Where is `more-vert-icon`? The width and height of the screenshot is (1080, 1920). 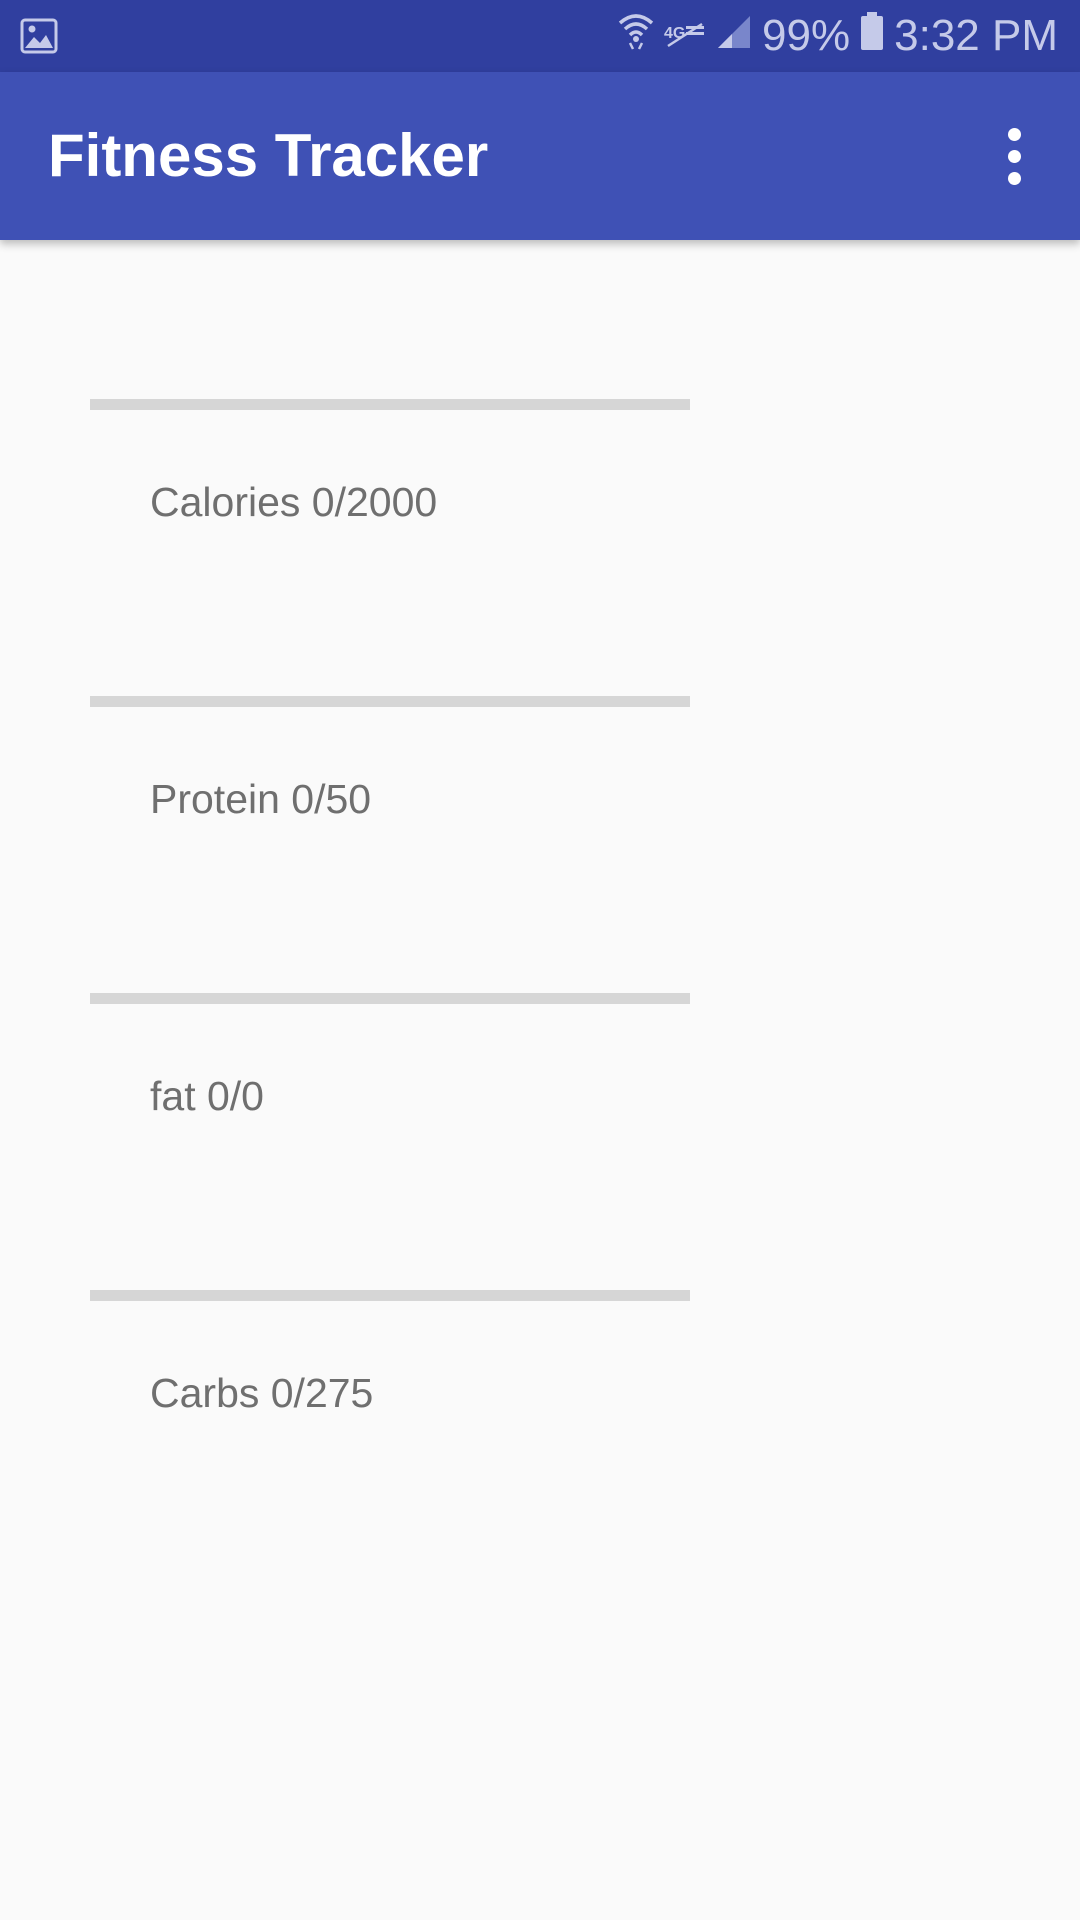
more-vert-icon is located at coordinates (1014, 156).